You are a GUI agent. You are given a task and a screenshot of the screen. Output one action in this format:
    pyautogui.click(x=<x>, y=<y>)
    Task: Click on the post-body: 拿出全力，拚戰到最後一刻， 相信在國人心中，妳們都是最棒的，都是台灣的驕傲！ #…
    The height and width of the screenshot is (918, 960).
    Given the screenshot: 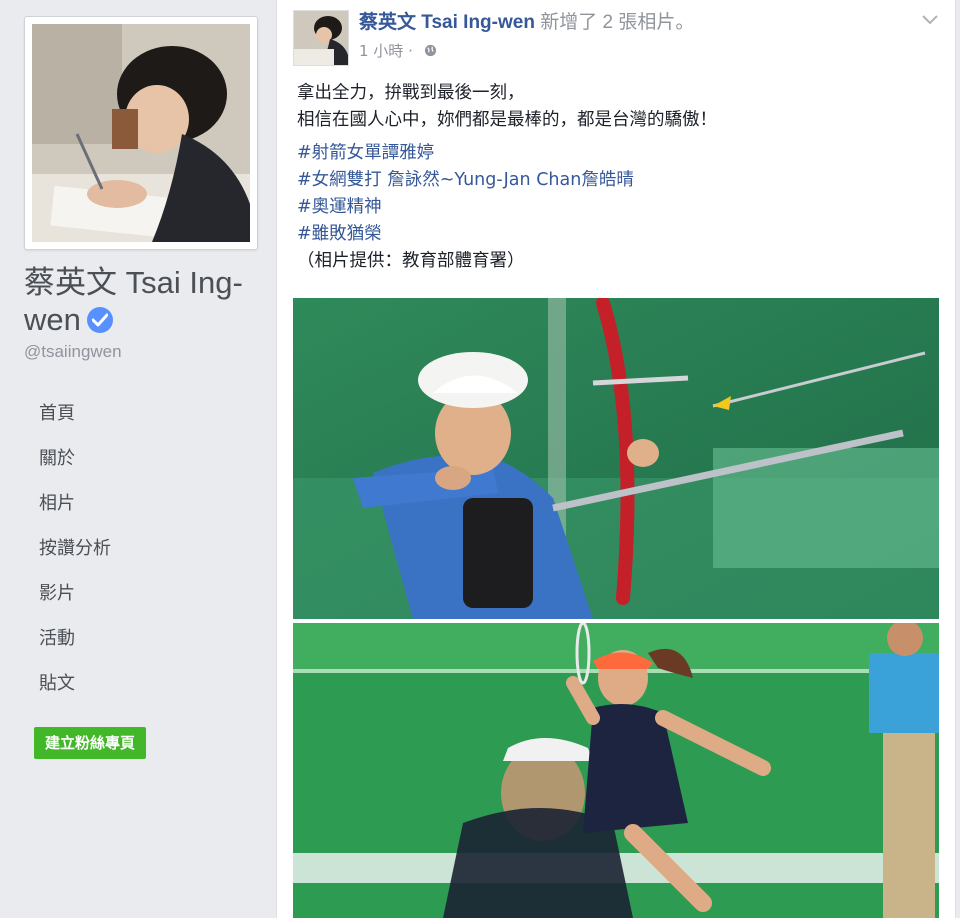 What is the action you would take?
    pyautogui.click(x=617, y=177)
    